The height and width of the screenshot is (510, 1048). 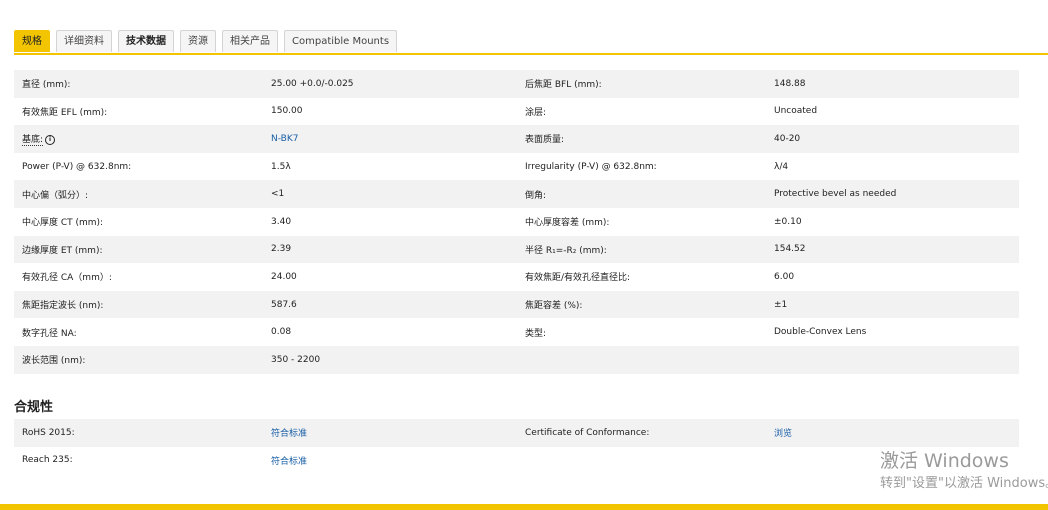 I want to click on spec-value: 2.39, so click(x=390, y=249).